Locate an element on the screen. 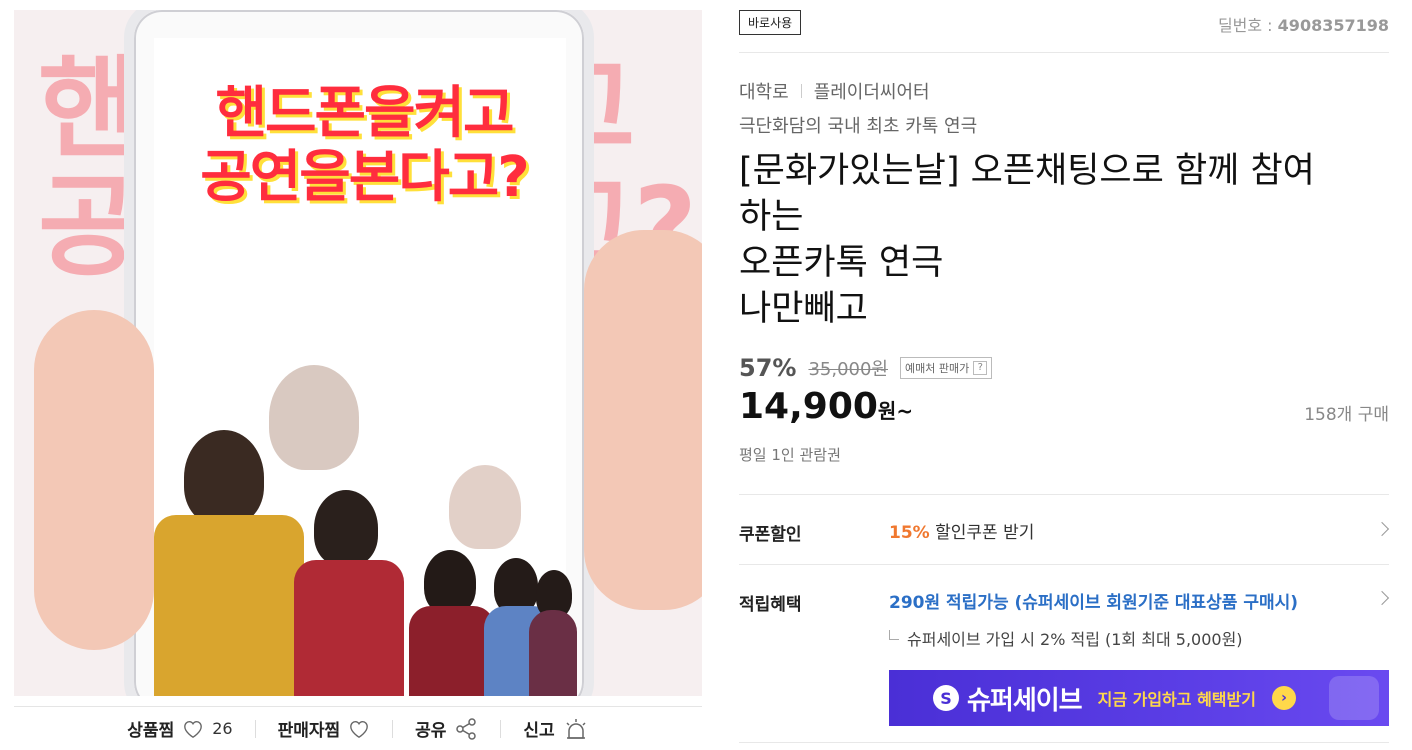 The height and width of the screenshot is (750, 1412). banner-decoration is located at coordinates (1354, 698).